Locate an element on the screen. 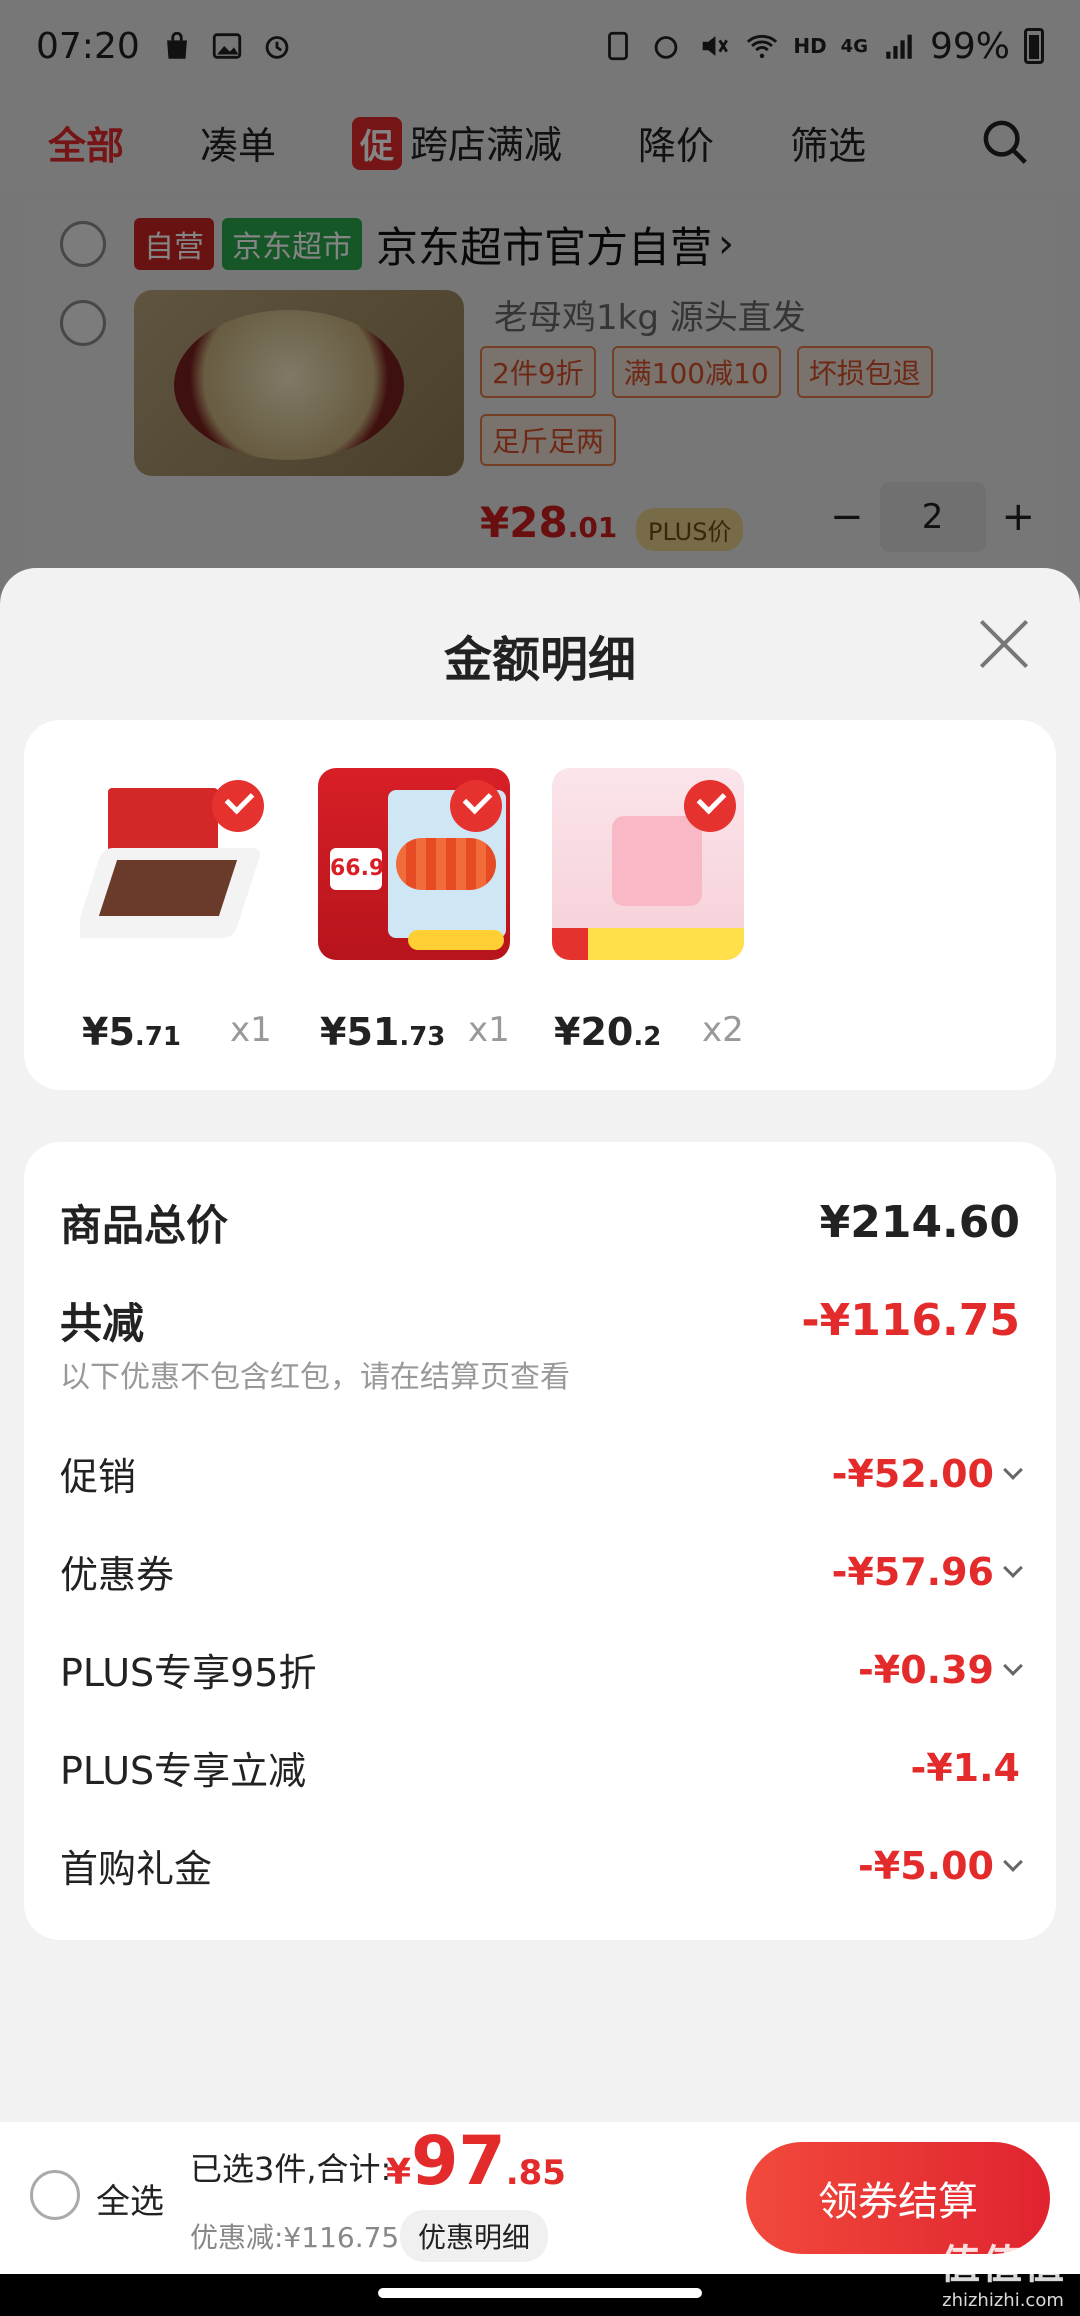  discount-row-promotion: 促销 -¥52.00 is located at coordinates (541, 1473).